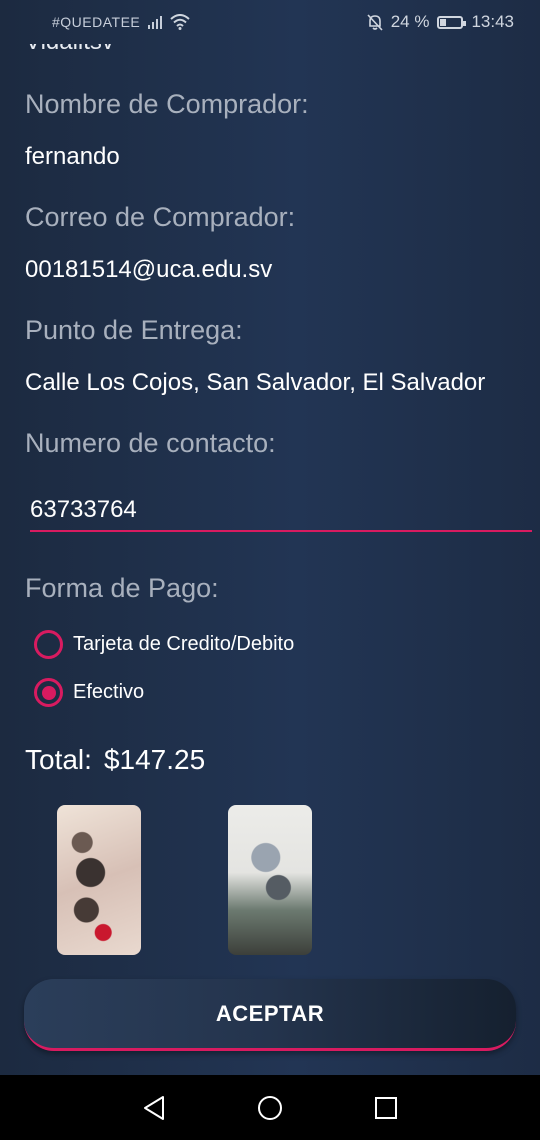 Image resolution: width=540 pixels, height=1140 pixels. I want to click on square-recents-icon, so click(386, 1107).